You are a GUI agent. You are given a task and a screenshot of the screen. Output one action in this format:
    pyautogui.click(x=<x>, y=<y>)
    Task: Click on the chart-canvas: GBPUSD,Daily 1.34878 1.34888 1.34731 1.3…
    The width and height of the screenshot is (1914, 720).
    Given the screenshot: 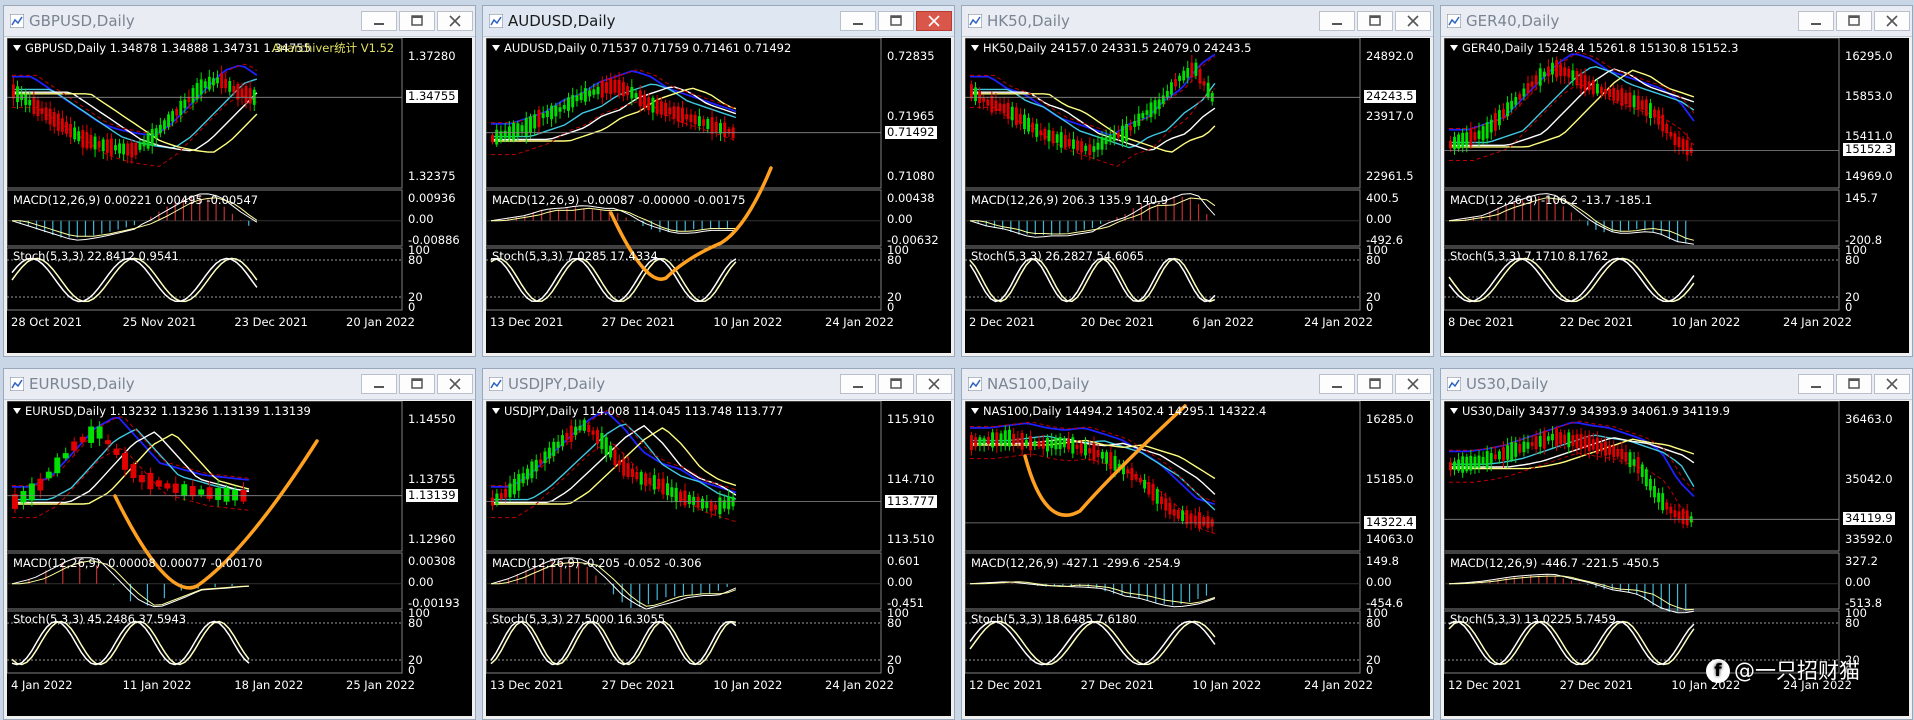 What is the action you would take?
    pyautogui.click(x=239, y=195)
    